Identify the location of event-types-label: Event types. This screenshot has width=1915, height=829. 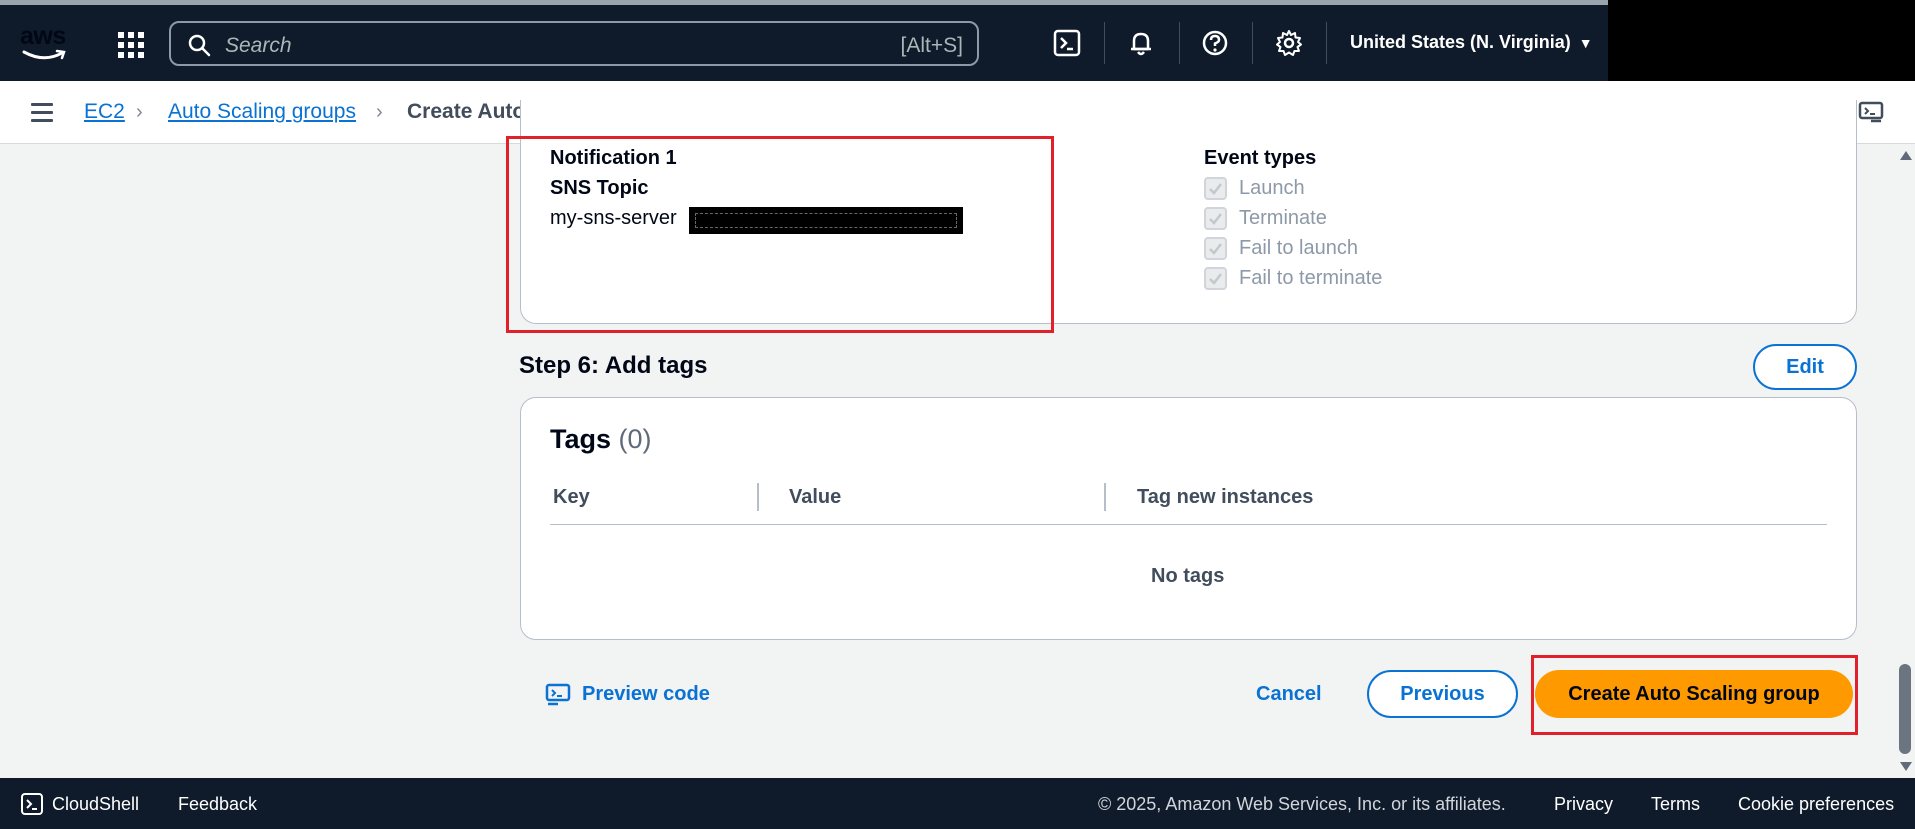
(1260, 158).